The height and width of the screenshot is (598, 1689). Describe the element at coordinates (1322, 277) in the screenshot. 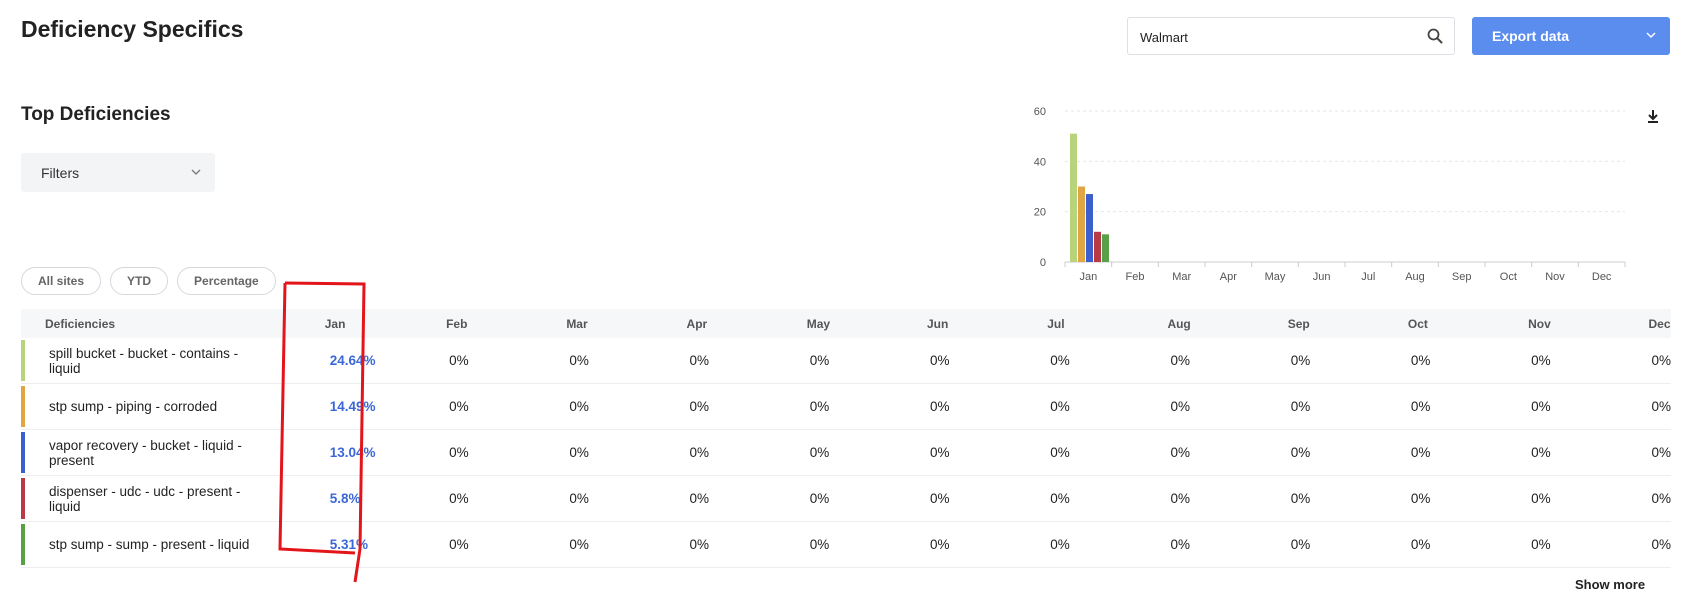

I see `x-tick-label: Jun` at that location.